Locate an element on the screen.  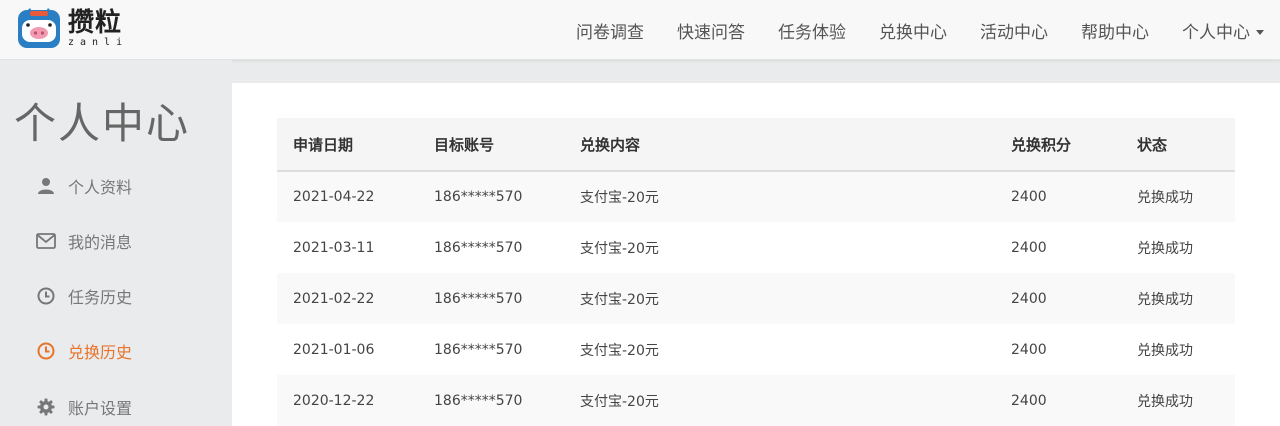
cell-date: 2020-12-22 is located at coordinates (347, 400).